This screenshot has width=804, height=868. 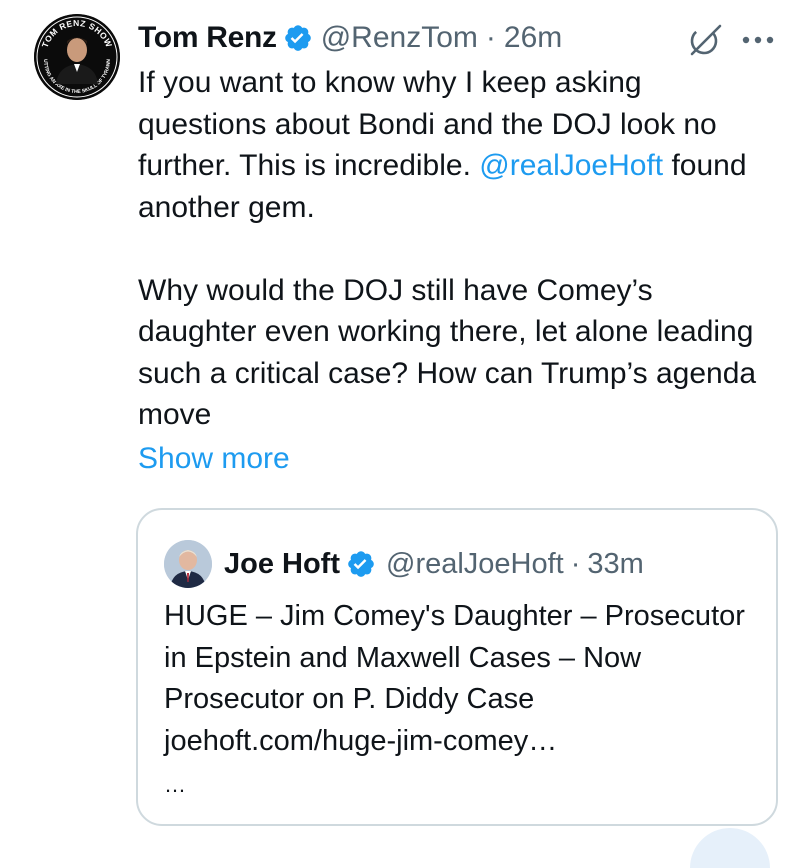 I want to click on author-name: Tom Renz, so click(x=207, y=38).